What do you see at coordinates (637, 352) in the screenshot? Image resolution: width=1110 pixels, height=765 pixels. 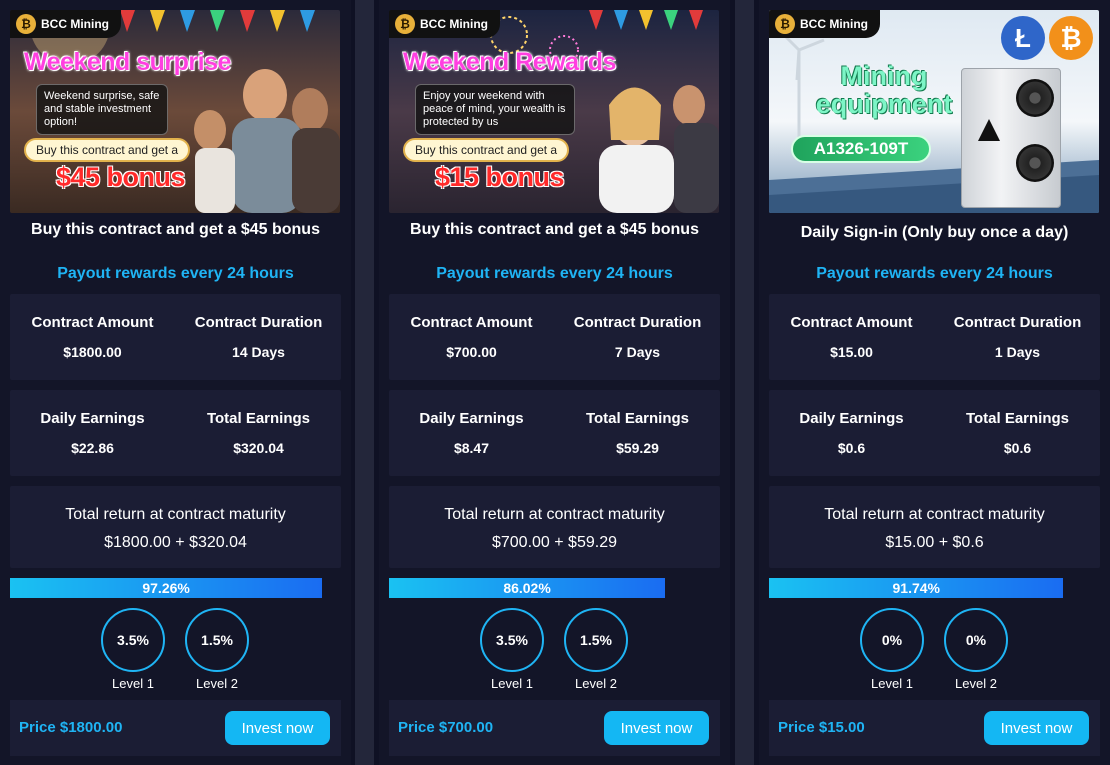 I see `stat-value: 7 Days` at bounding box center [637, 352].